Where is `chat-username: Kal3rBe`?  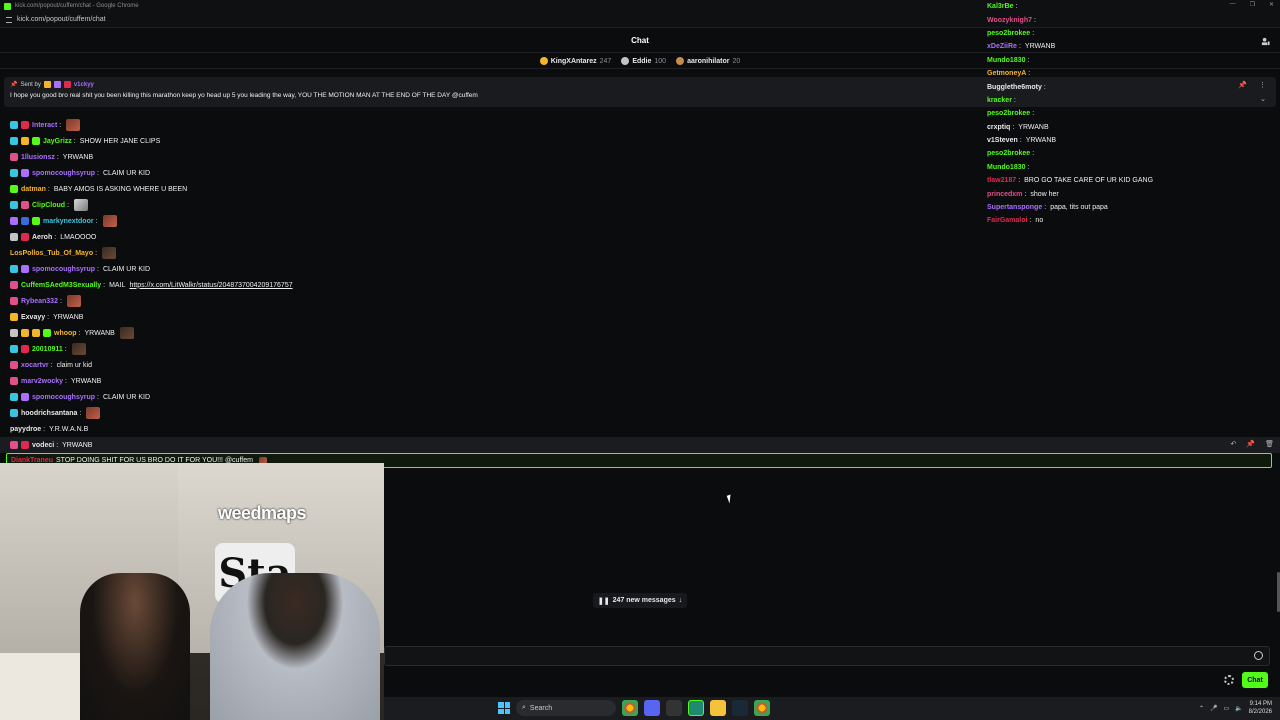
chat-username: Kal3rBe is located at coordinates (1000, 6).